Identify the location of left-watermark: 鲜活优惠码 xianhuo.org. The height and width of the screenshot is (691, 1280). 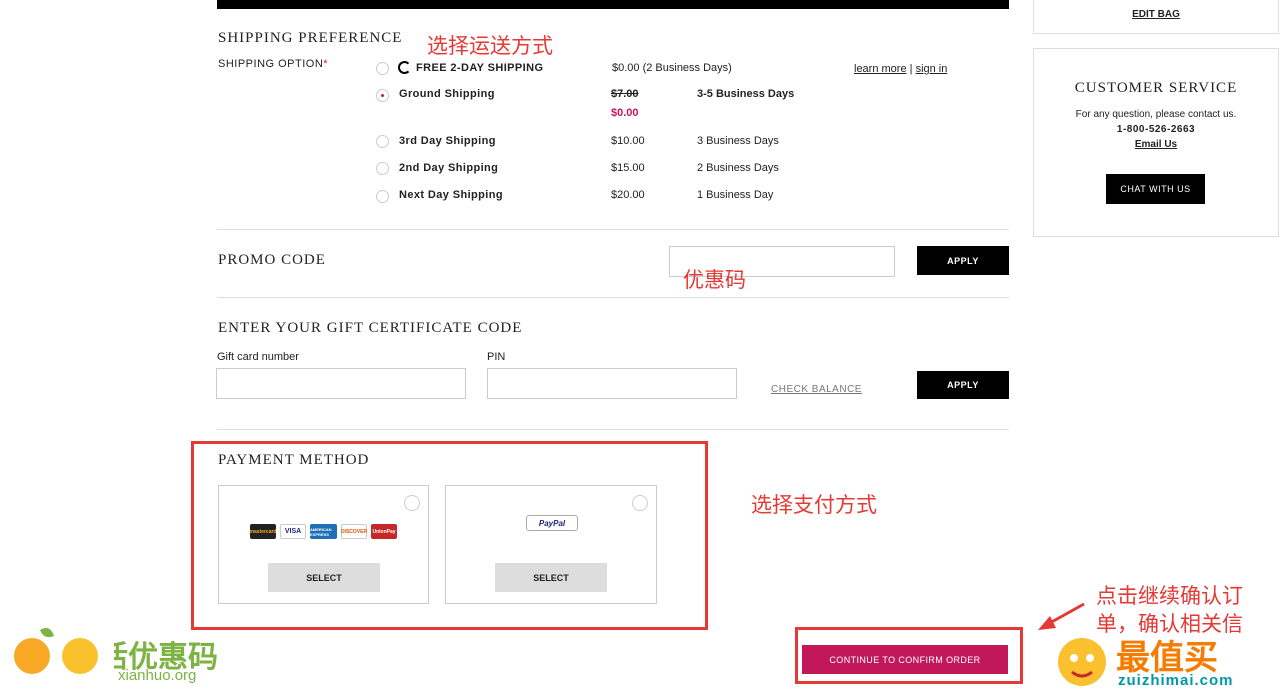
(114, 656).